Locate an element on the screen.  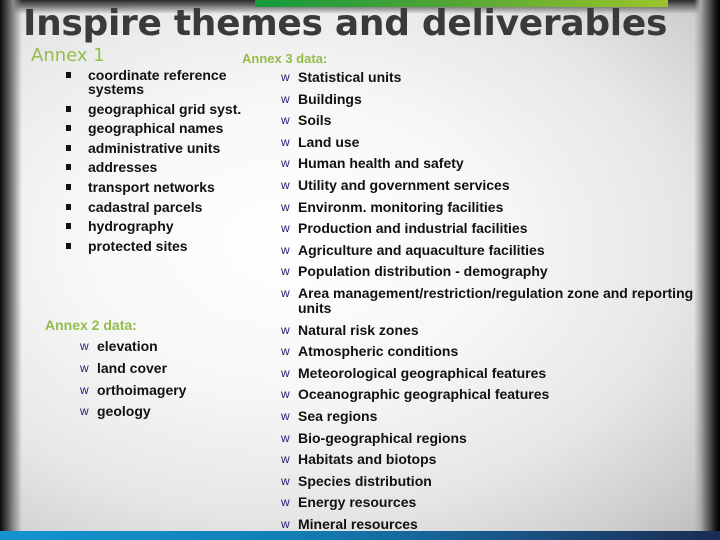
annex1-heading: Annex 1 is located at coordinates (68, 55).